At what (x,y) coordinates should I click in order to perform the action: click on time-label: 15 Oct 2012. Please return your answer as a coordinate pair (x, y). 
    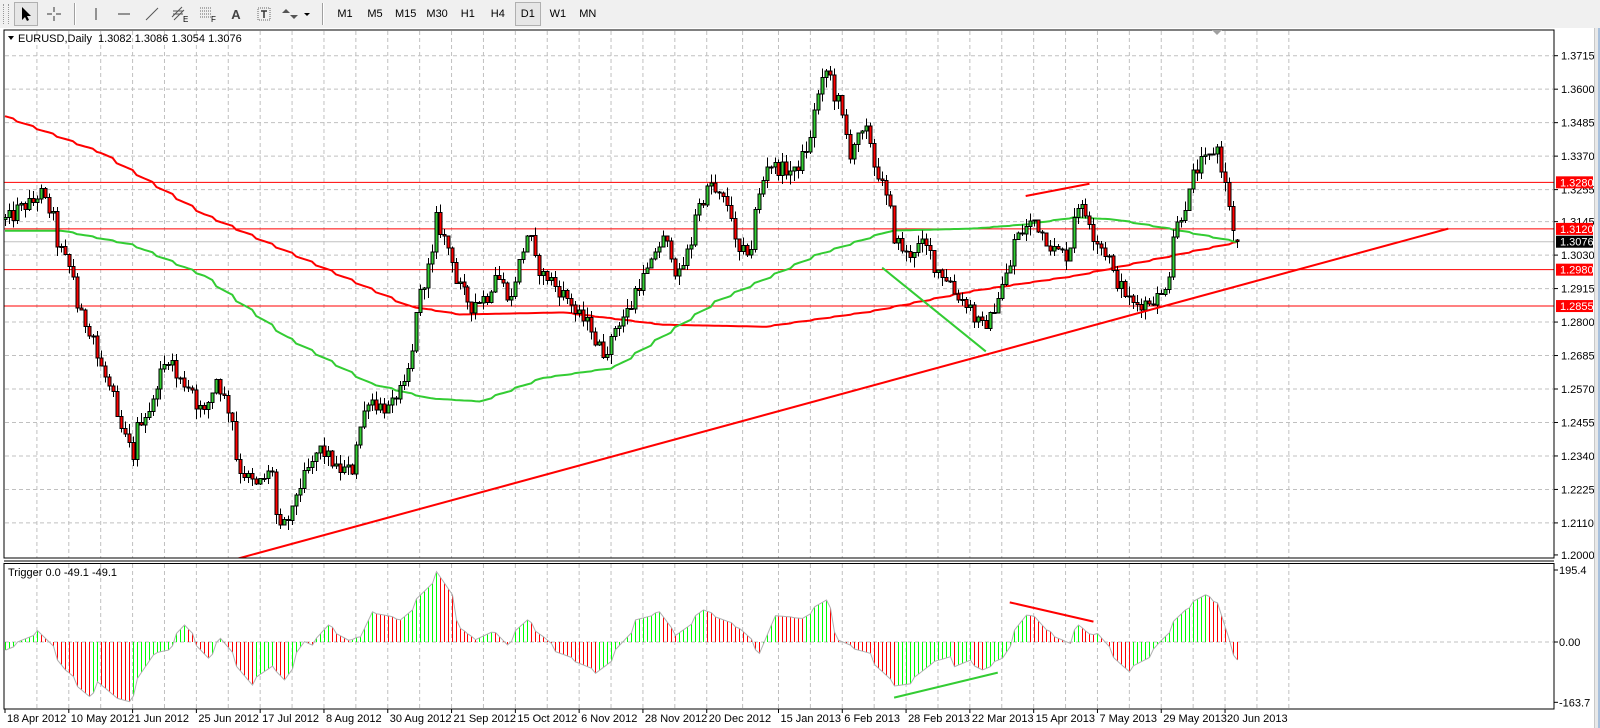
    Looking at the image, I should click on (547, 719).